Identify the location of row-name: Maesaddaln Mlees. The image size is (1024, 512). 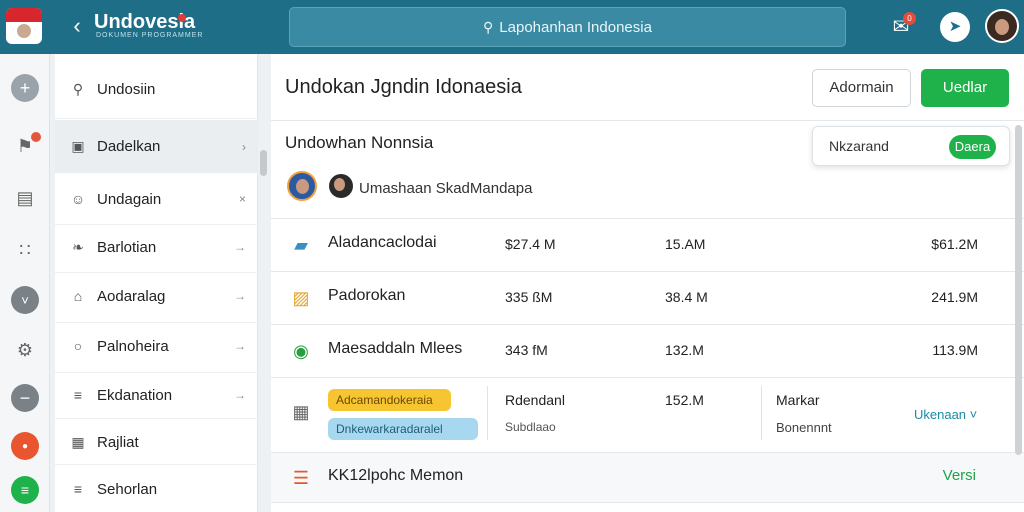
(395, 348).